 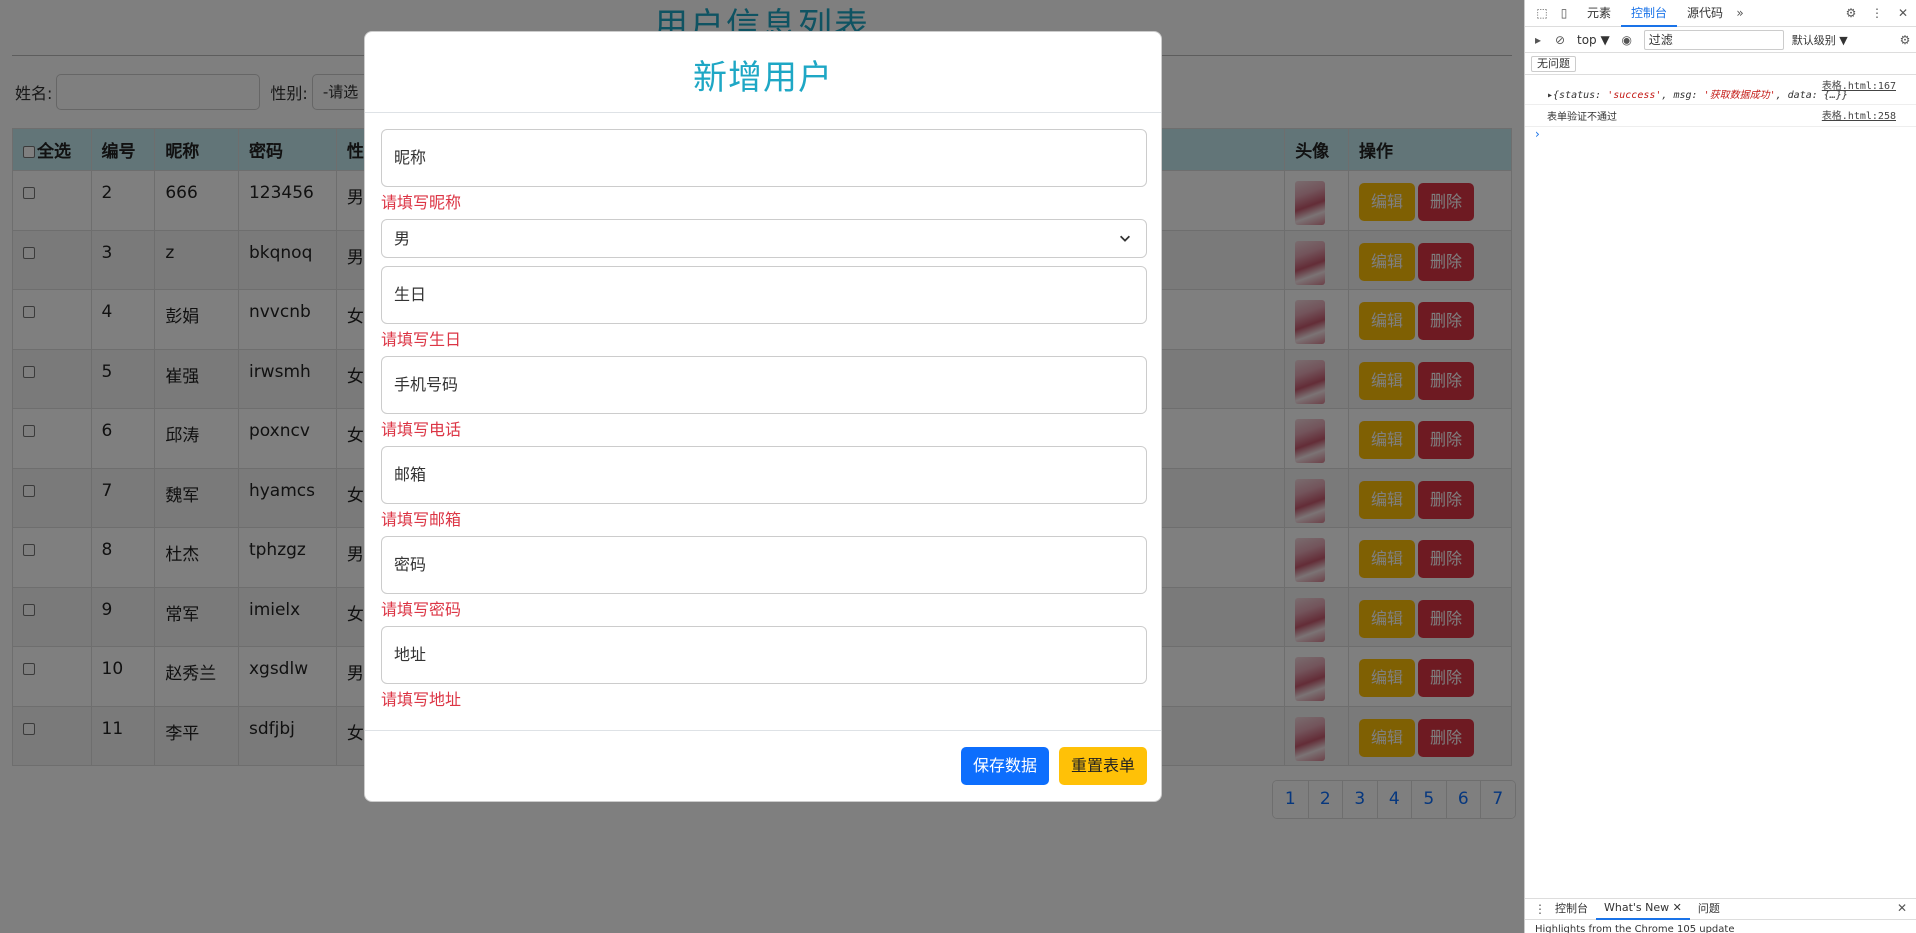 What do you see at coordinates (421, 699) in the screenshot?
I see `address-error: 请填写地址` at bounding box center [421, 699].